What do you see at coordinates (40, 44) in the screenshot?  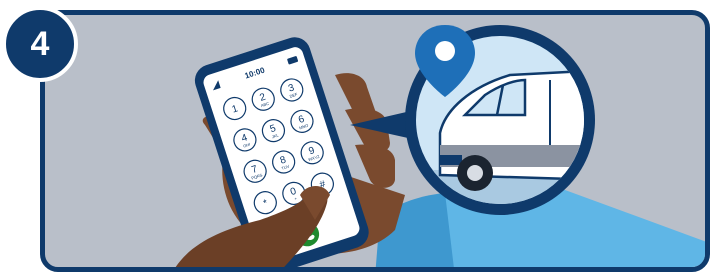 I see `step-number-badge: 4` at bounding box center [40, 44].